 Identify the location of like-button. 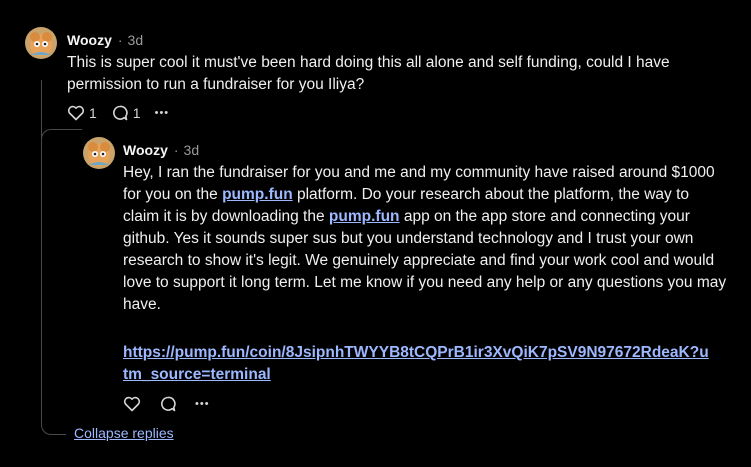
(132, 404).